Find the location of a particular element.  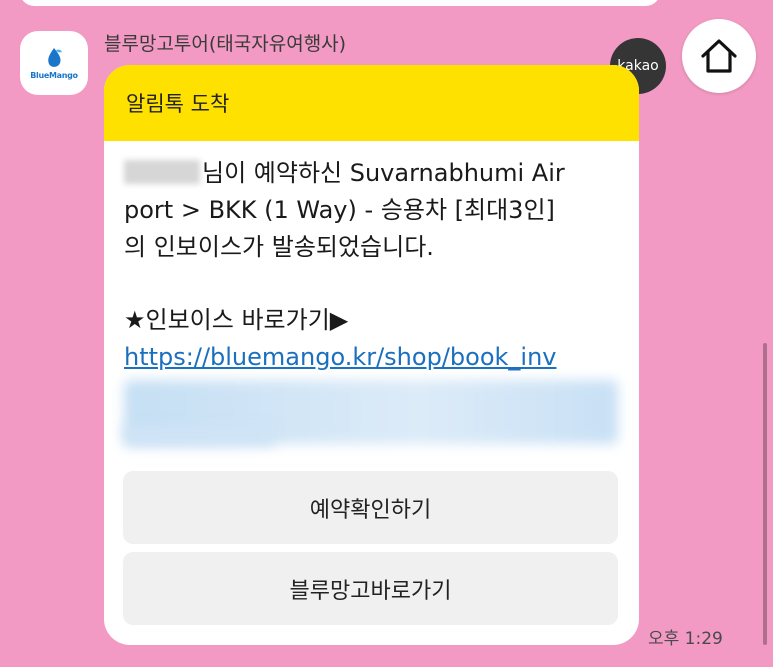

message-line-2: port > BKK (1 Way) - 승용차 [최대3인] is located at coordinates (339, 210).